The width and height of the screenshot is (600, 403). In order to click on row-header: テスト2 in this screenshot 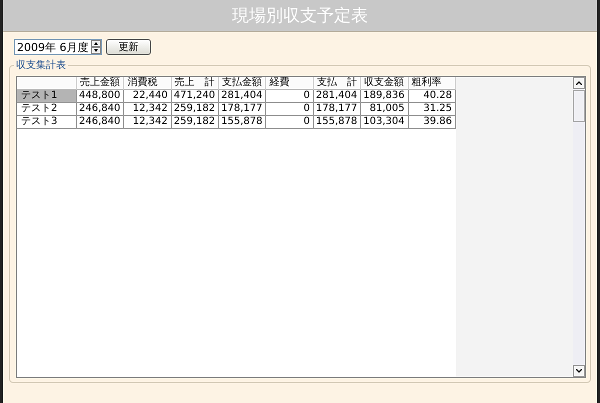, I will do `click(47, 109)`.